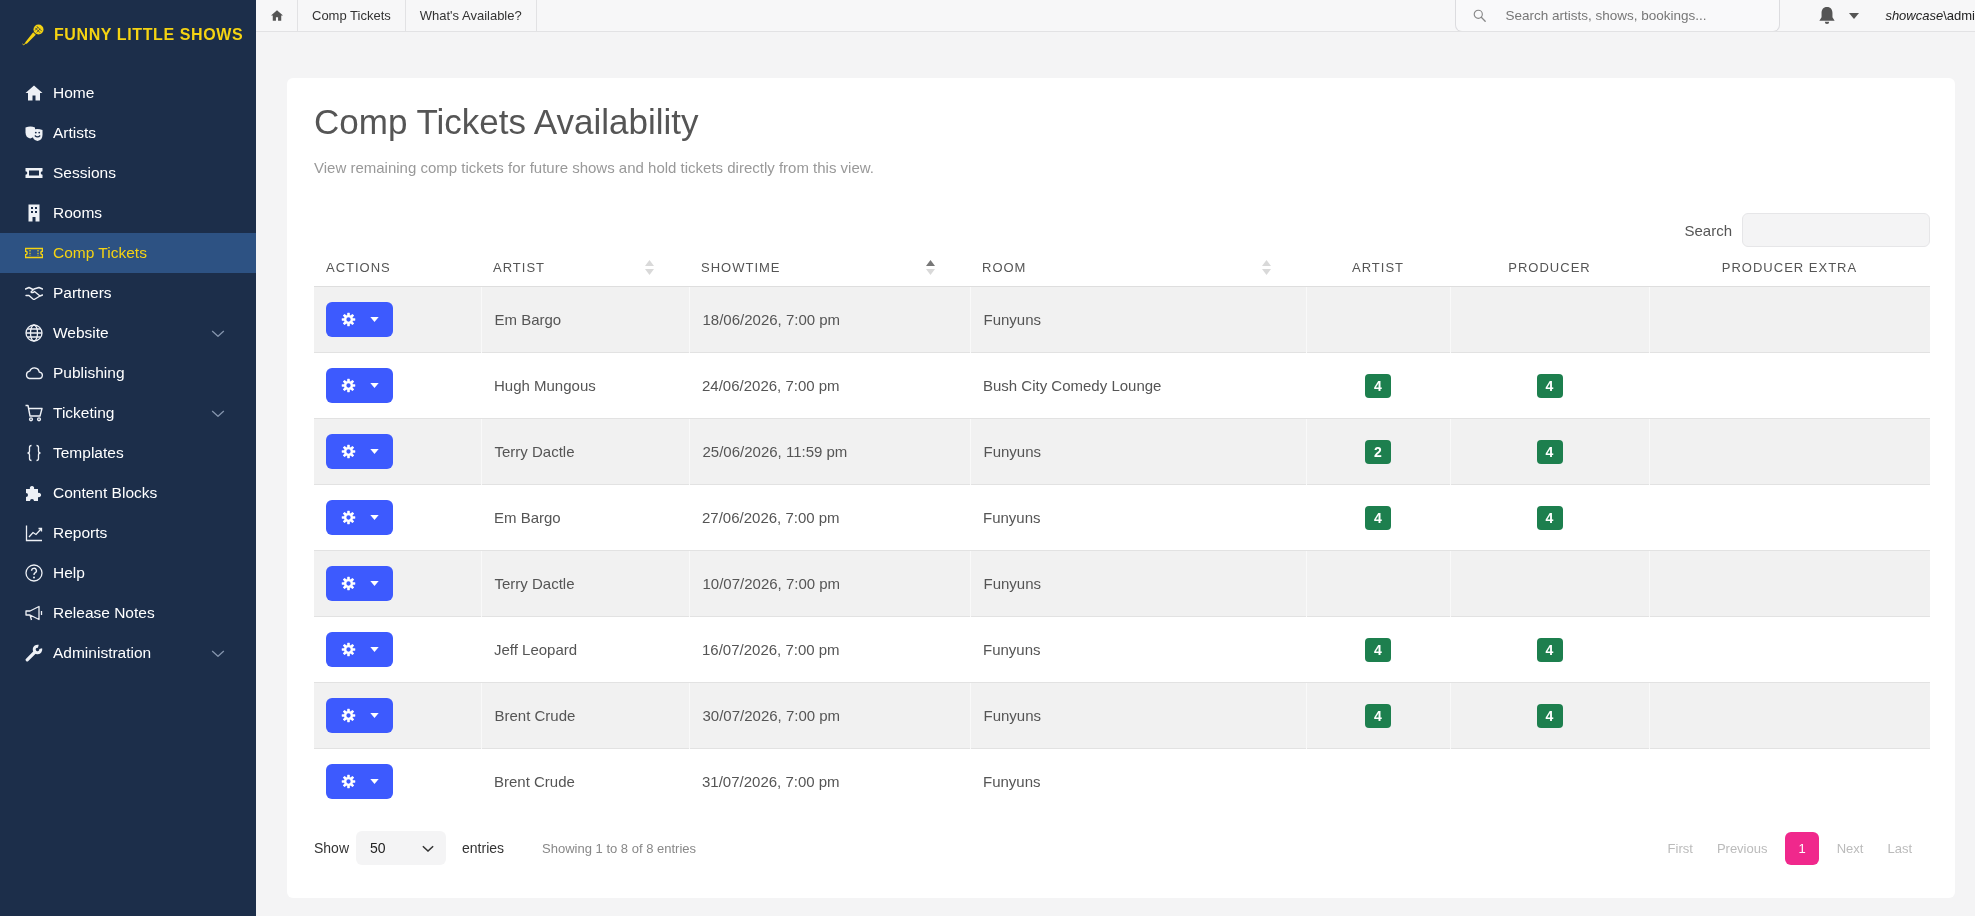  What do you see at coordinates (1789, 267) in the screenshot?
I see `column-header: PRODUCER EXTRA` at bounding box center [1789, 267].